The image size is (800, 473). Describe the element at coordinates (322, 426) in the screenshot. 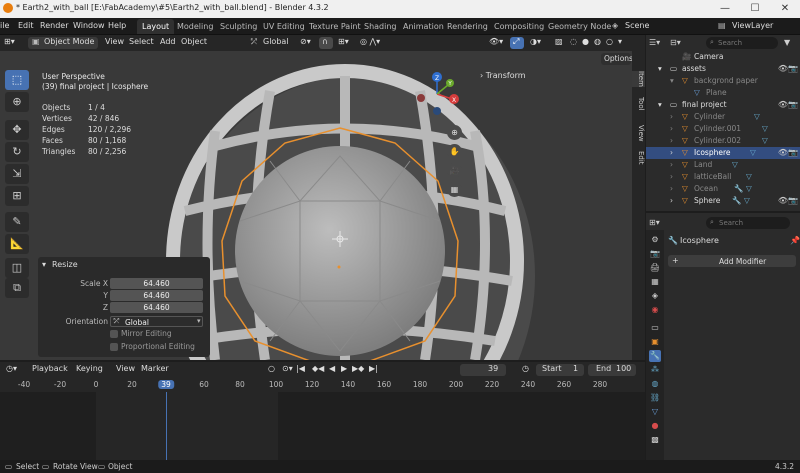

I see `timeline-area` at that location.